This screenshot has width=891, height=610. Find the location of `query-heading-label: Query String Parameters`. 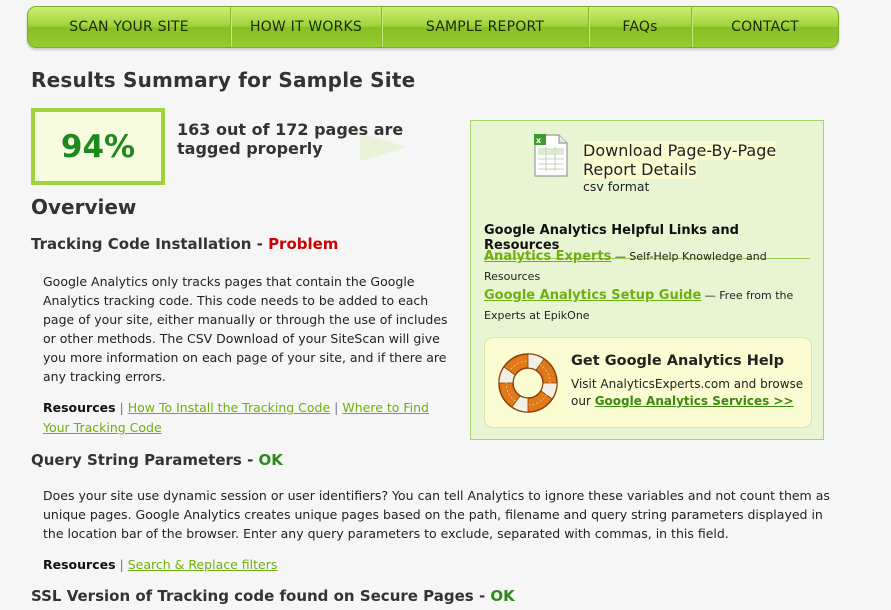

query-heading-label: Query String Parameters is located at coordinates (136, 460).